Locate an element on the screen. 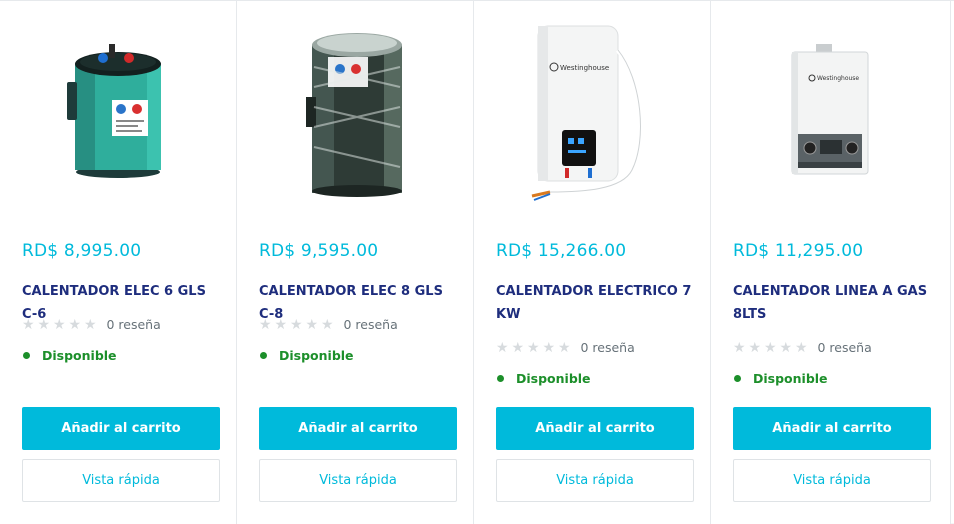 The height and width of the screenshot is (524, 954). water-heater-wrapped-icon is located at coordinates (354, 115).